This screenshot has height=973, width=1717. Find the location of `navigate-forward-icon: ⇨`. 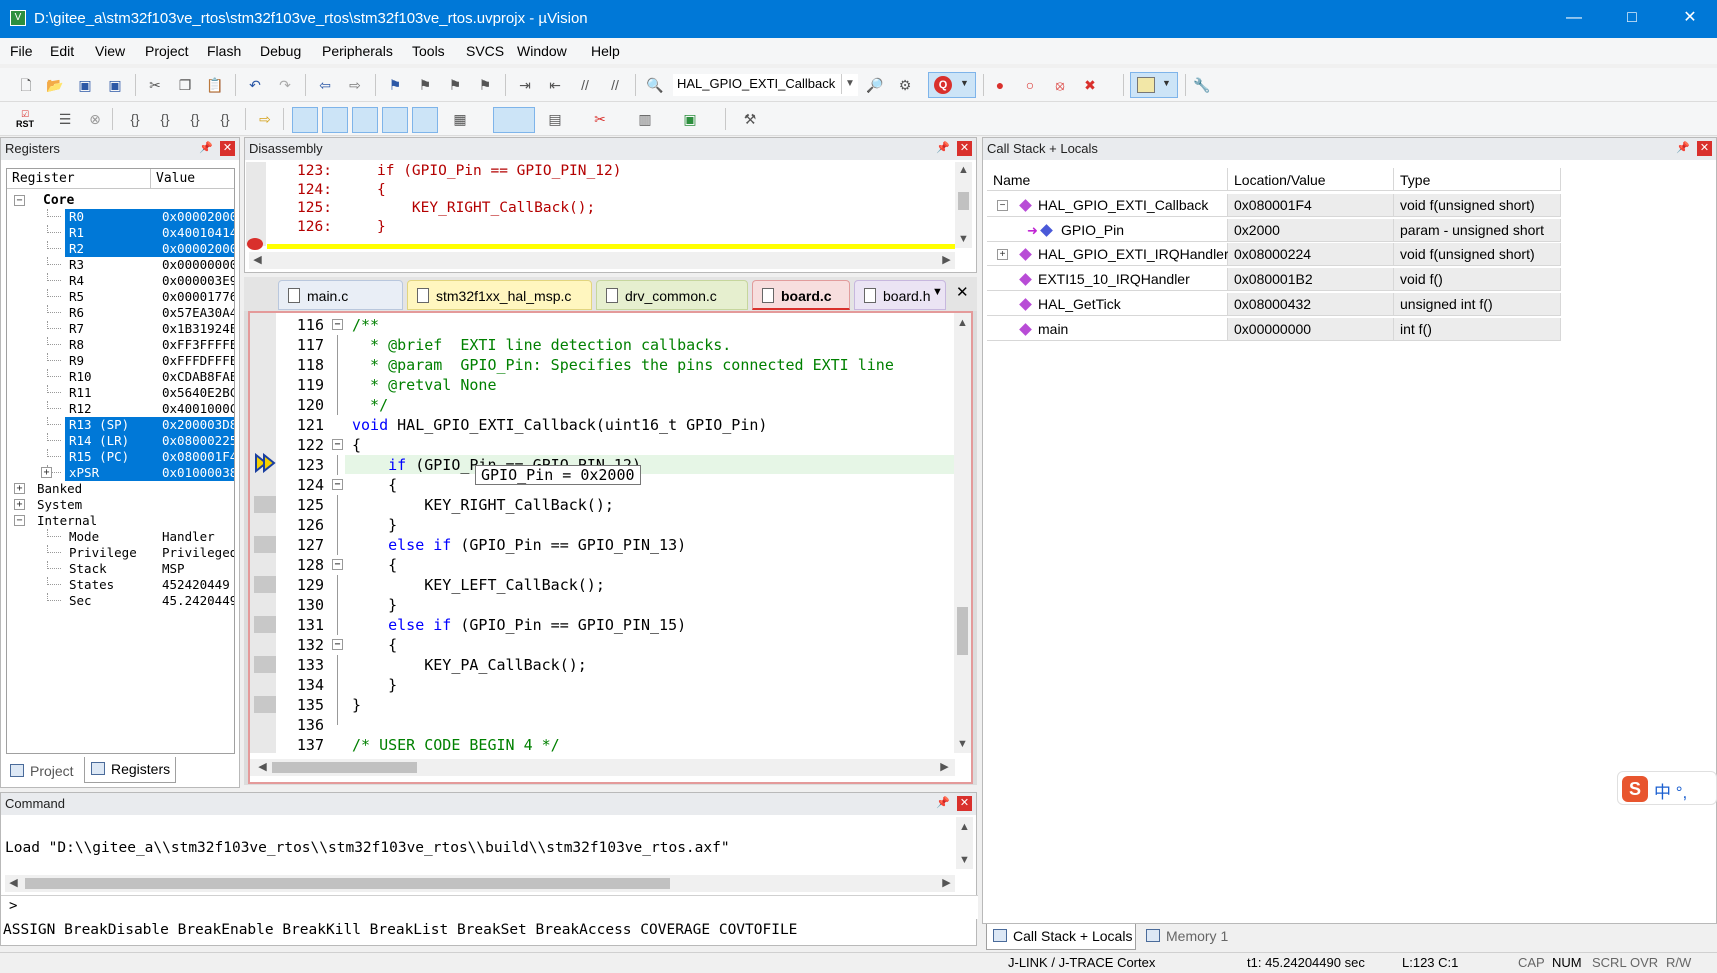

navigate-forward-icon: ⇨ is located at coordinates (355, 85).